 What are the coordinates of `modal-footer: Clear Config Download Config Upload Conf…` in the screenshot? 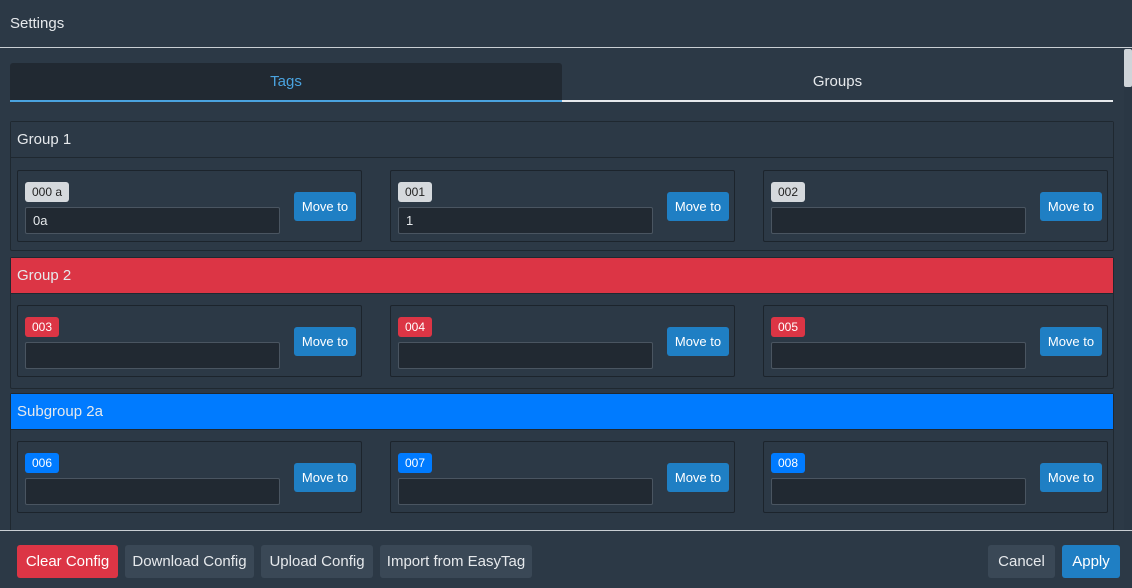 It's located at (566, 559).